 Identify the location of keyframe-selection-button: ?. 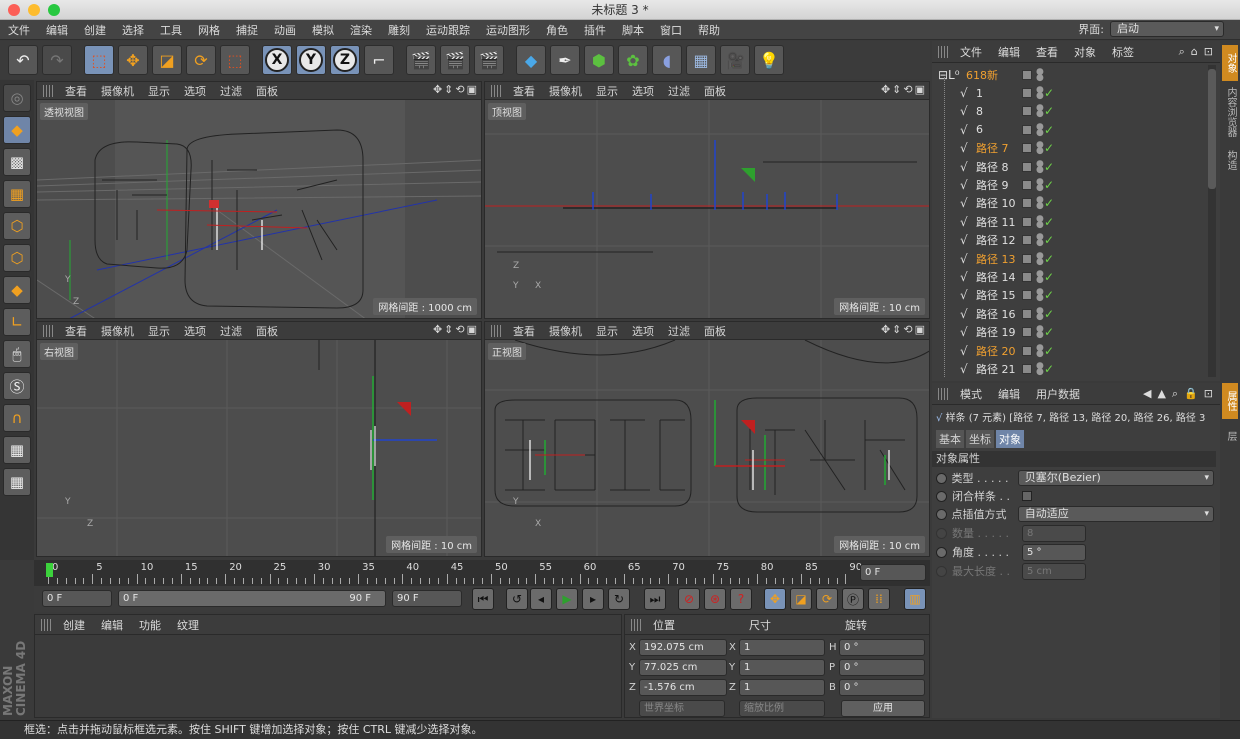
(741, 599).